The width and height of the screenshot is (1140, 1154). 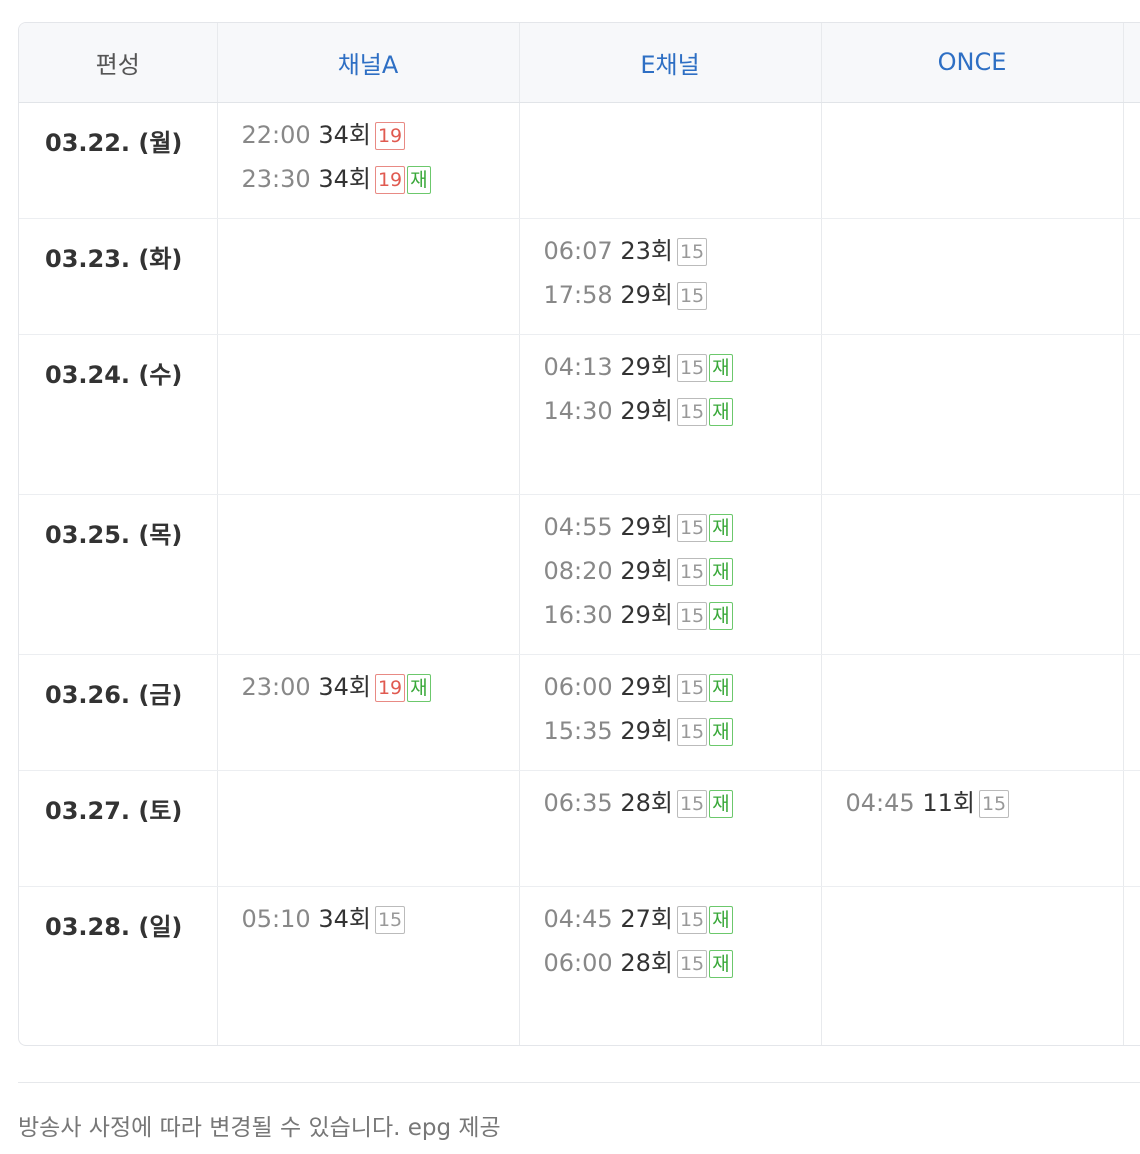 I want to click on airing-time: 06:35, so click(x=578, y=802).